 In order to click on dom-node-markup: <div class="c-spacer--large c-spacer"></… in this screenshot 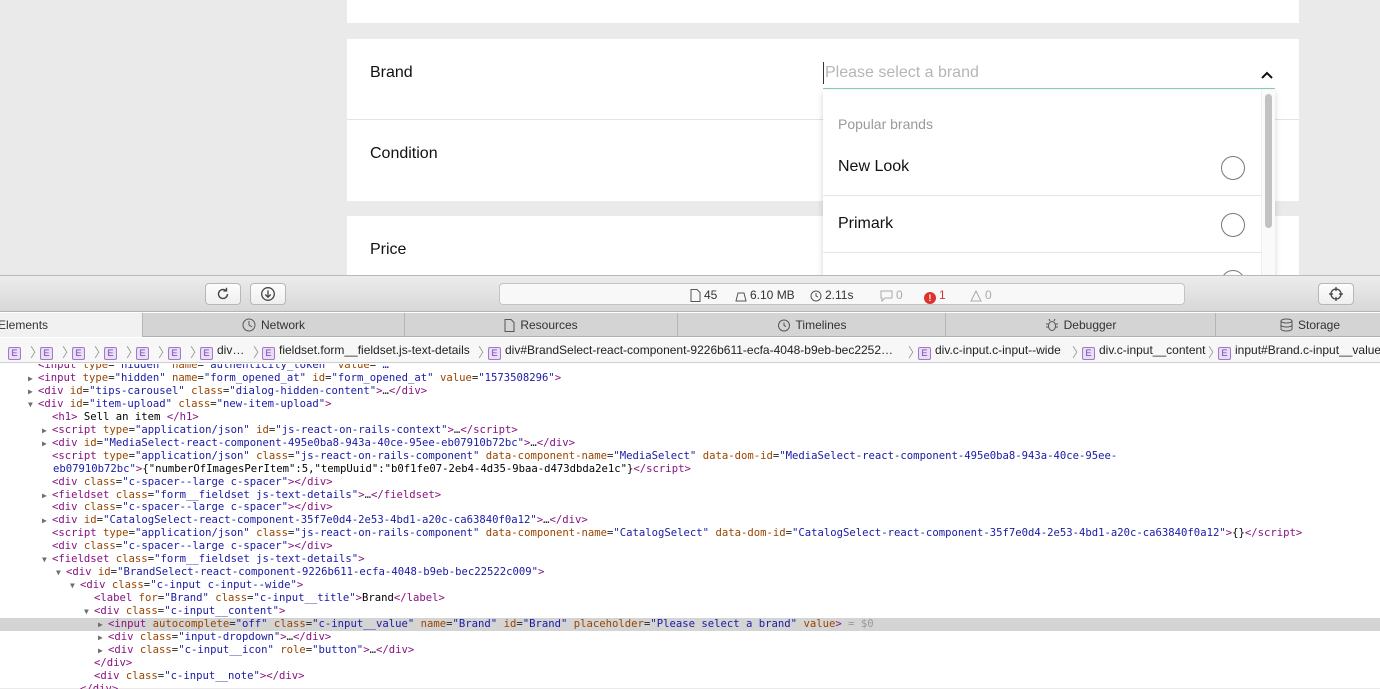, I will do `click(192, 507)`.